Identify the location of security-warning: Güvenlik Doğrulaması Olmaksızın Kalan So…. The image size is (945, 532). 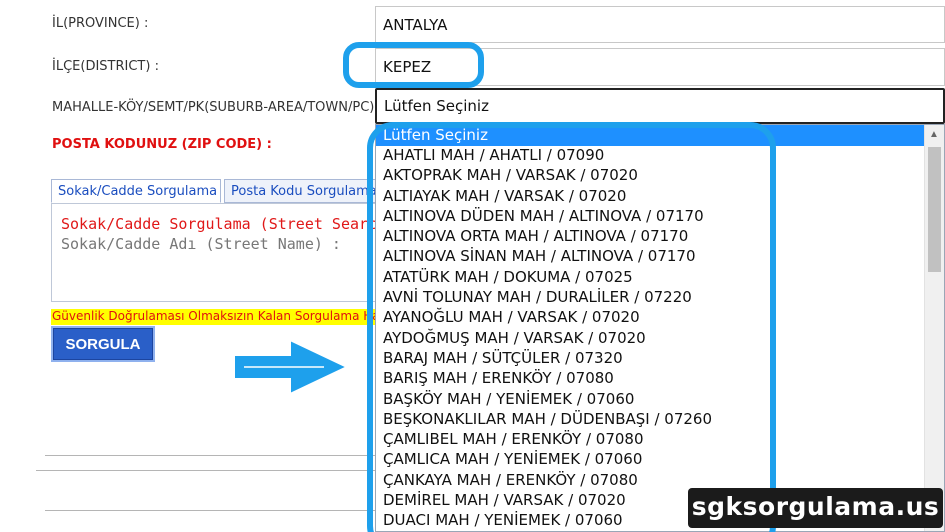
(216, 317).